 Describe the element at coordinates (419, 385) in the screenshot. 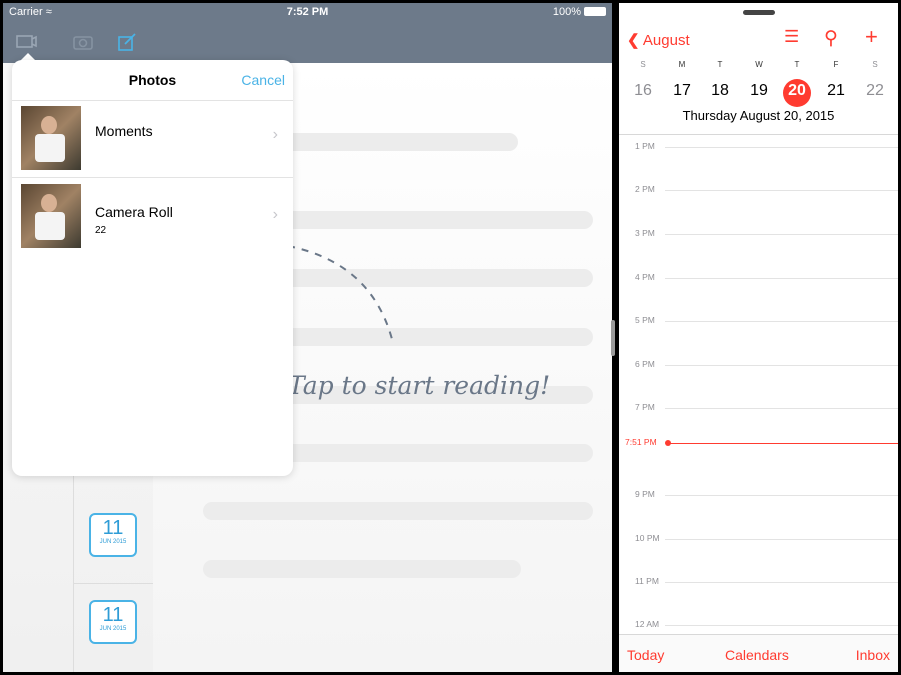

I see `tap-to-start-prompt: Tap to start reading!` at that location.